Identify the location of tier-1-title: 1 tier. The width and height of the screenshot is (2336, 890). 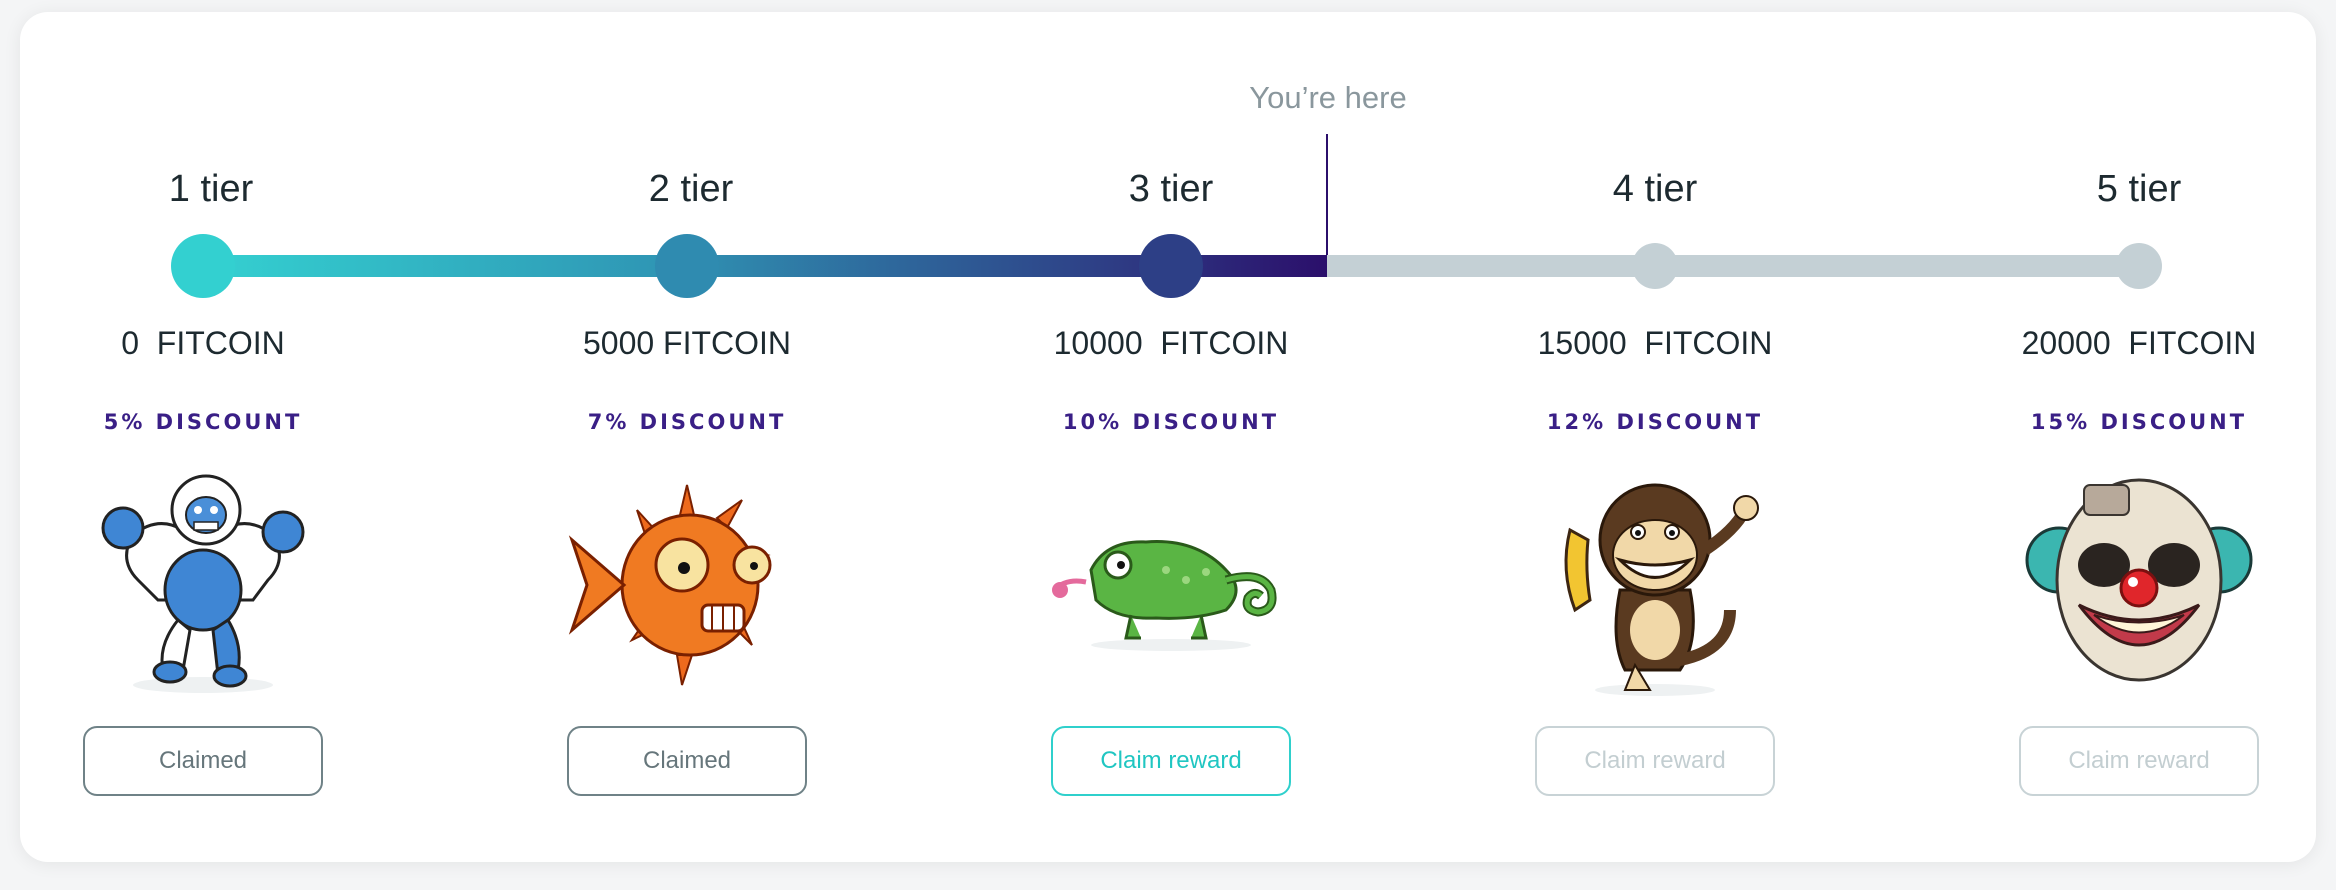
(211, 189).